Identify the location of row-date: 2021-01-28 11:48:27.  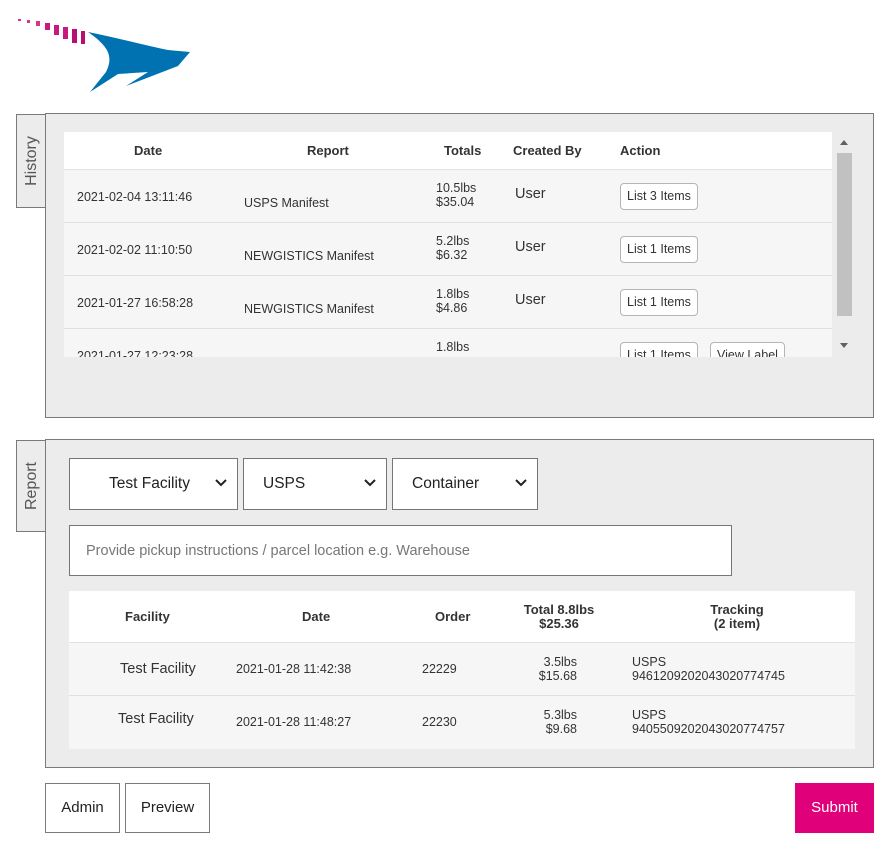
(294, 722).